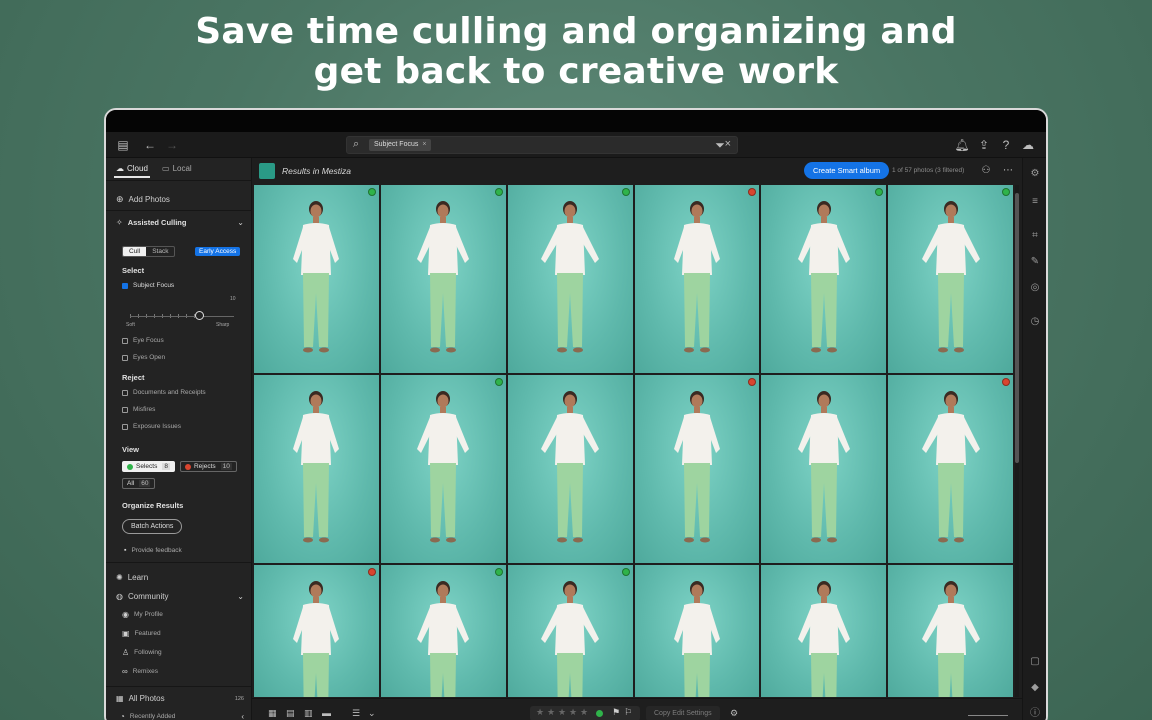  Describe the element at coordinates (1017, 328) in the screenshot. I see `scrollbar-thumb` at that location.